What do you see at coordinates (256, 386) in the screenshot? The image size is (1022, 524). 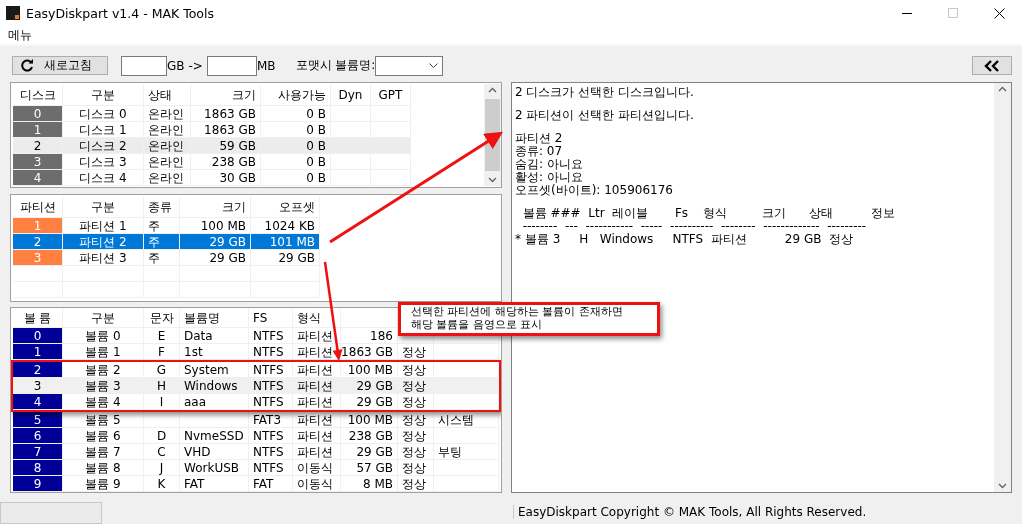 I see `table-row: 3 볼륨 3 H Windows NTFS 파티션 29 GB 정상` at bounding box center [256, 386].